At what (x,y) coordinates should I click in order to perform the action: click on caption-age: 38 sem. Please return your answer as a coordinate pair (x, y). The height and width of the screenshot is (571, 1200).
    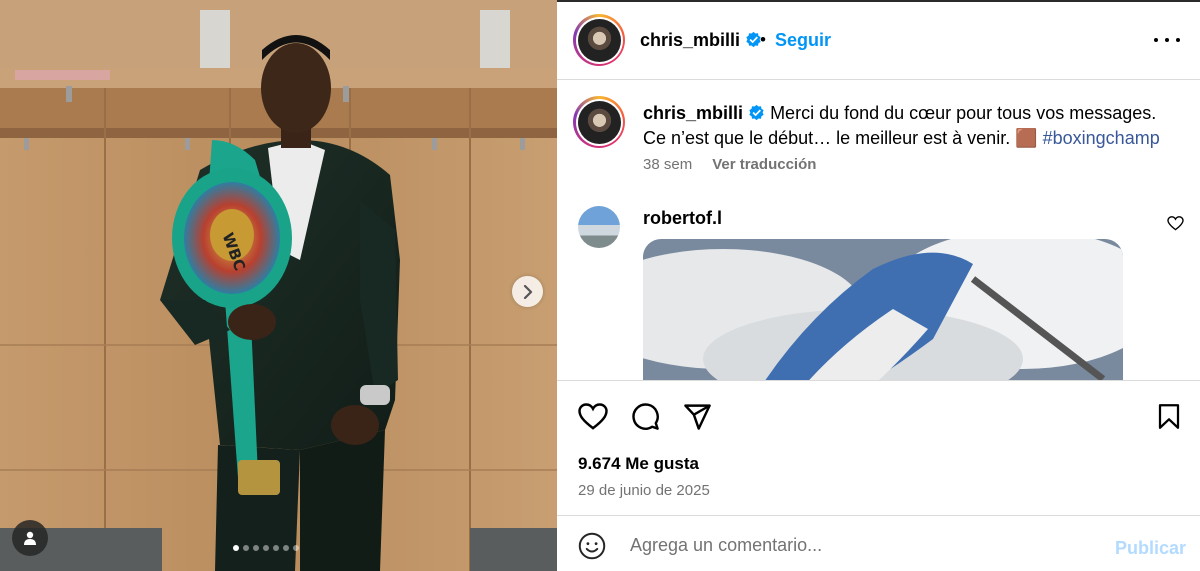
    Looking at the image, I should click on (668, 164).